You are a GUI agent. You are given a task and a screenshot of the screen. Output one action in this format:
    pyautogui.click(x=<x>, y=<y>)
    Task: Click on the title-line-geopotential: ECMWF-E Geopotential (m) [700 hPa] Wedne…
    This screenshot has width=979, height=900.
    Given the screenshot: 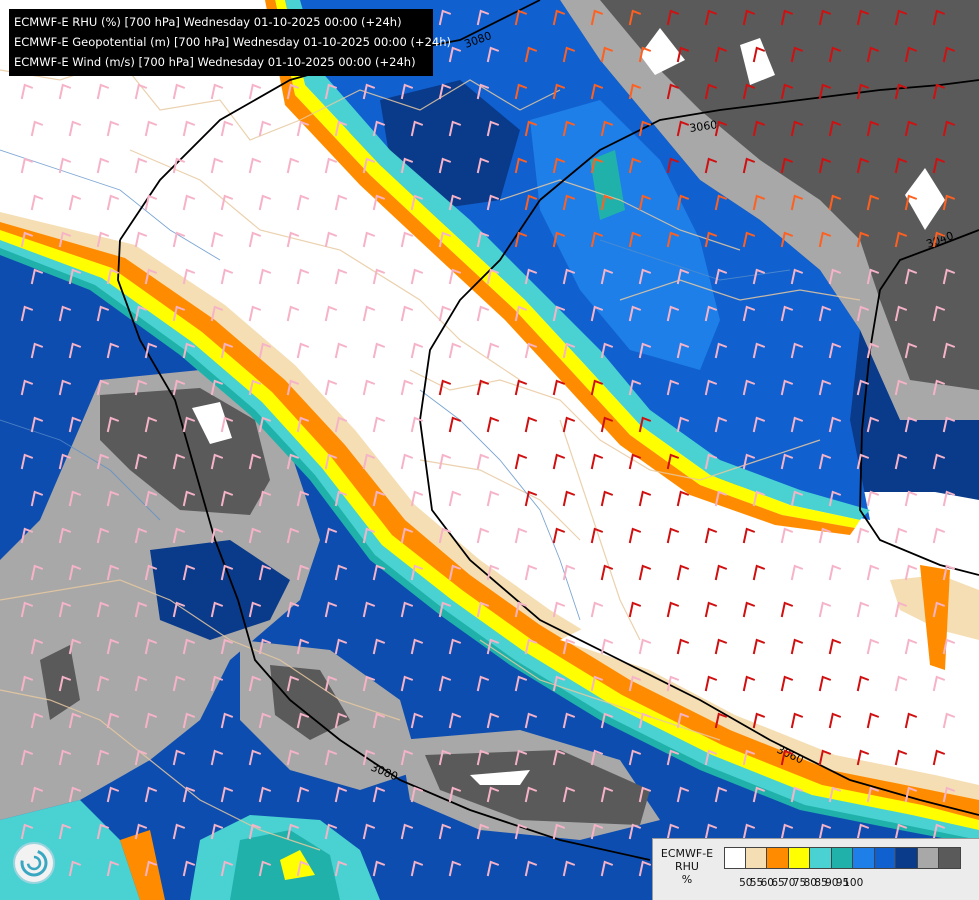 What is the action you would take?
    pyautogui.click(x=232, y=42)
    